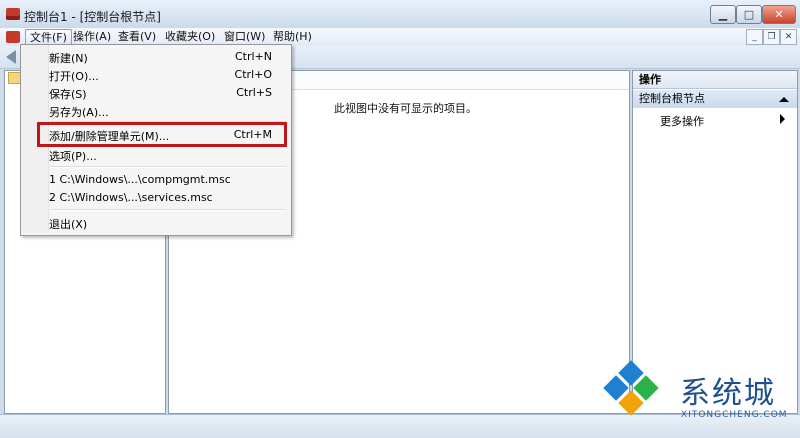 The image size is (800, 438). What do you see at coordinates (723, 14) in the screenshot?
I see `minimize-button: ▁` at bounding box center [723, 14].